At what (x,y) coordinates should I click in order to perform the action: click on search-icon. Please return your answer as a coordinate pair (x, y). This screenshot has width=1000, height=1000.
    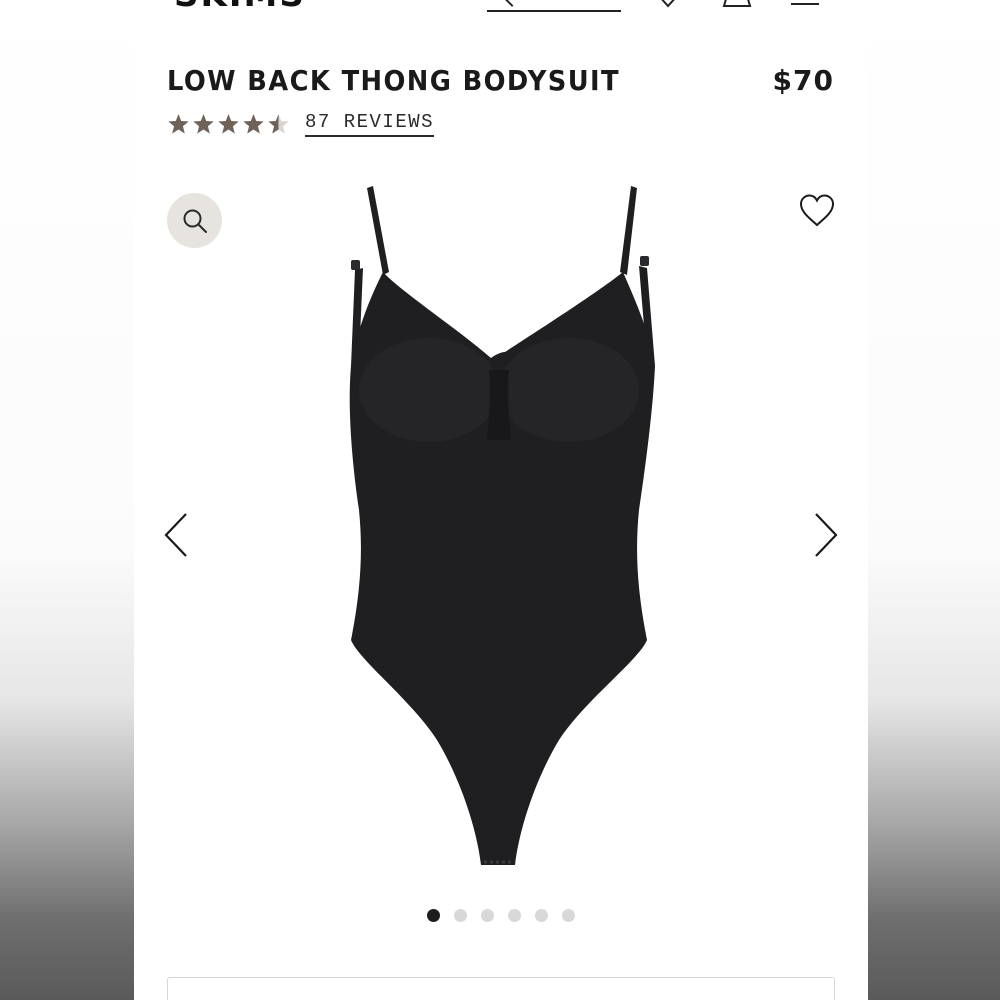
    Looking at the image, I should click on (512, 3).